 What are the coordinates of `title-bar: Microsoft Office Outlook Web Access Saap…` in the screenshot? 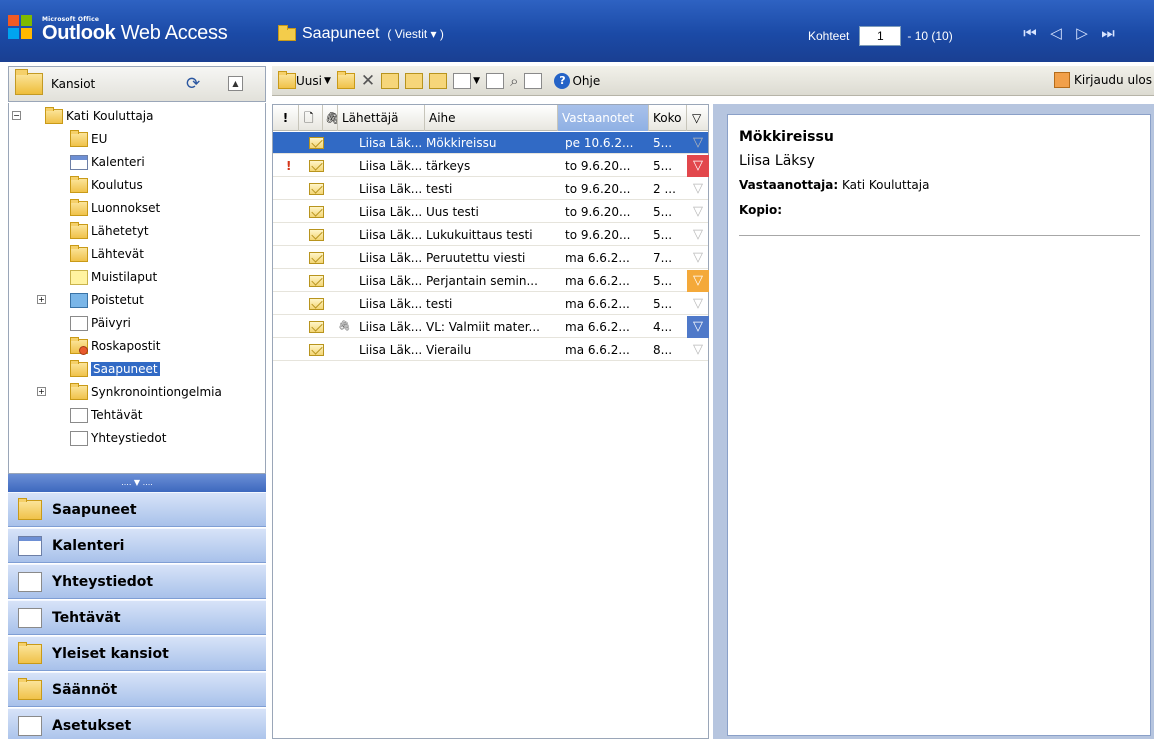 It's located at (577, 31).